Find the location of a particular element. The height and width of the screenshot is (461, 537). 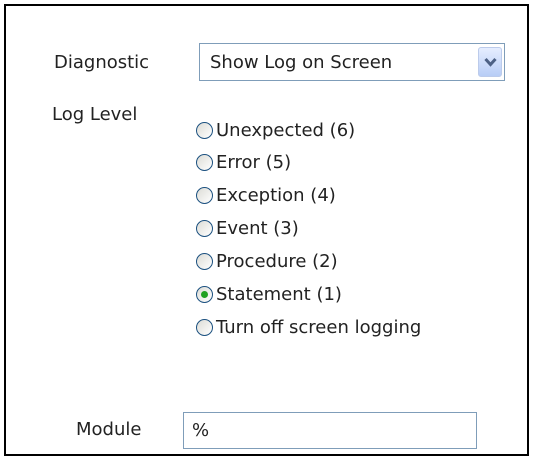

radio-option-procedure: Procedure (2) is located at coordinates (267, 261).